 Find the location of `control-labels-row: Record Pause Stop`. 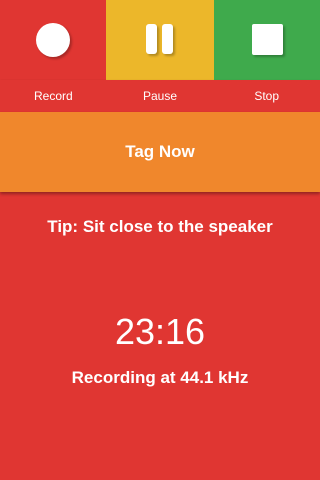

control-labels-row: Record Pause Stop is located at coordinates (160, 96).